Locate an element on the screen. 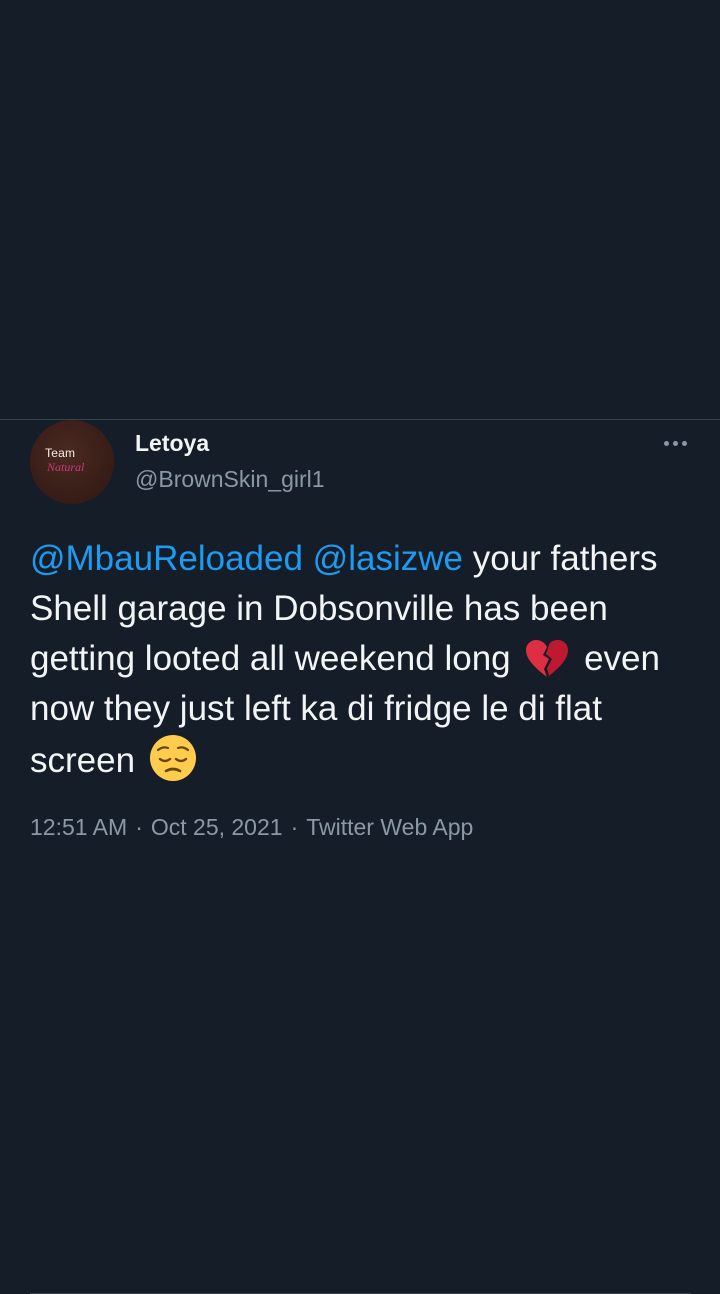 The image size is (720, 1294). author-handle: @BrownSkin_girl1 is located at coordinates (230, 479).